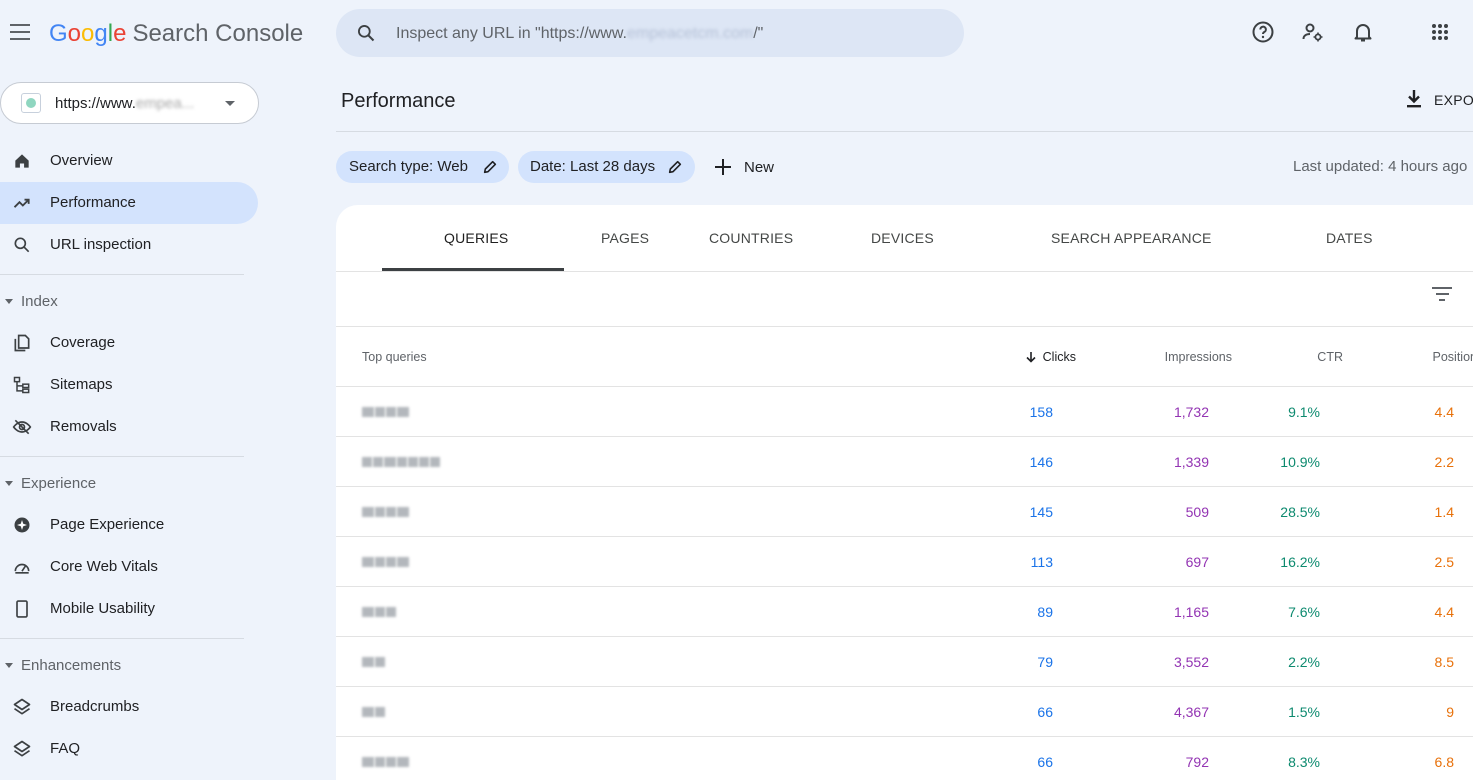 This screenshot has width=1473, height=780. What do you see at coordinates (21, 385) in the screenshot?
I see `sitemap-icon` at bounding box center [21, 385].